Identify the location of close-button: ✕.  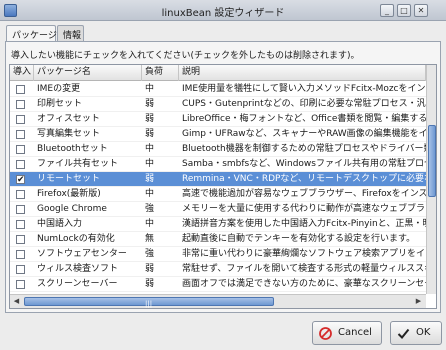
(421, 10).